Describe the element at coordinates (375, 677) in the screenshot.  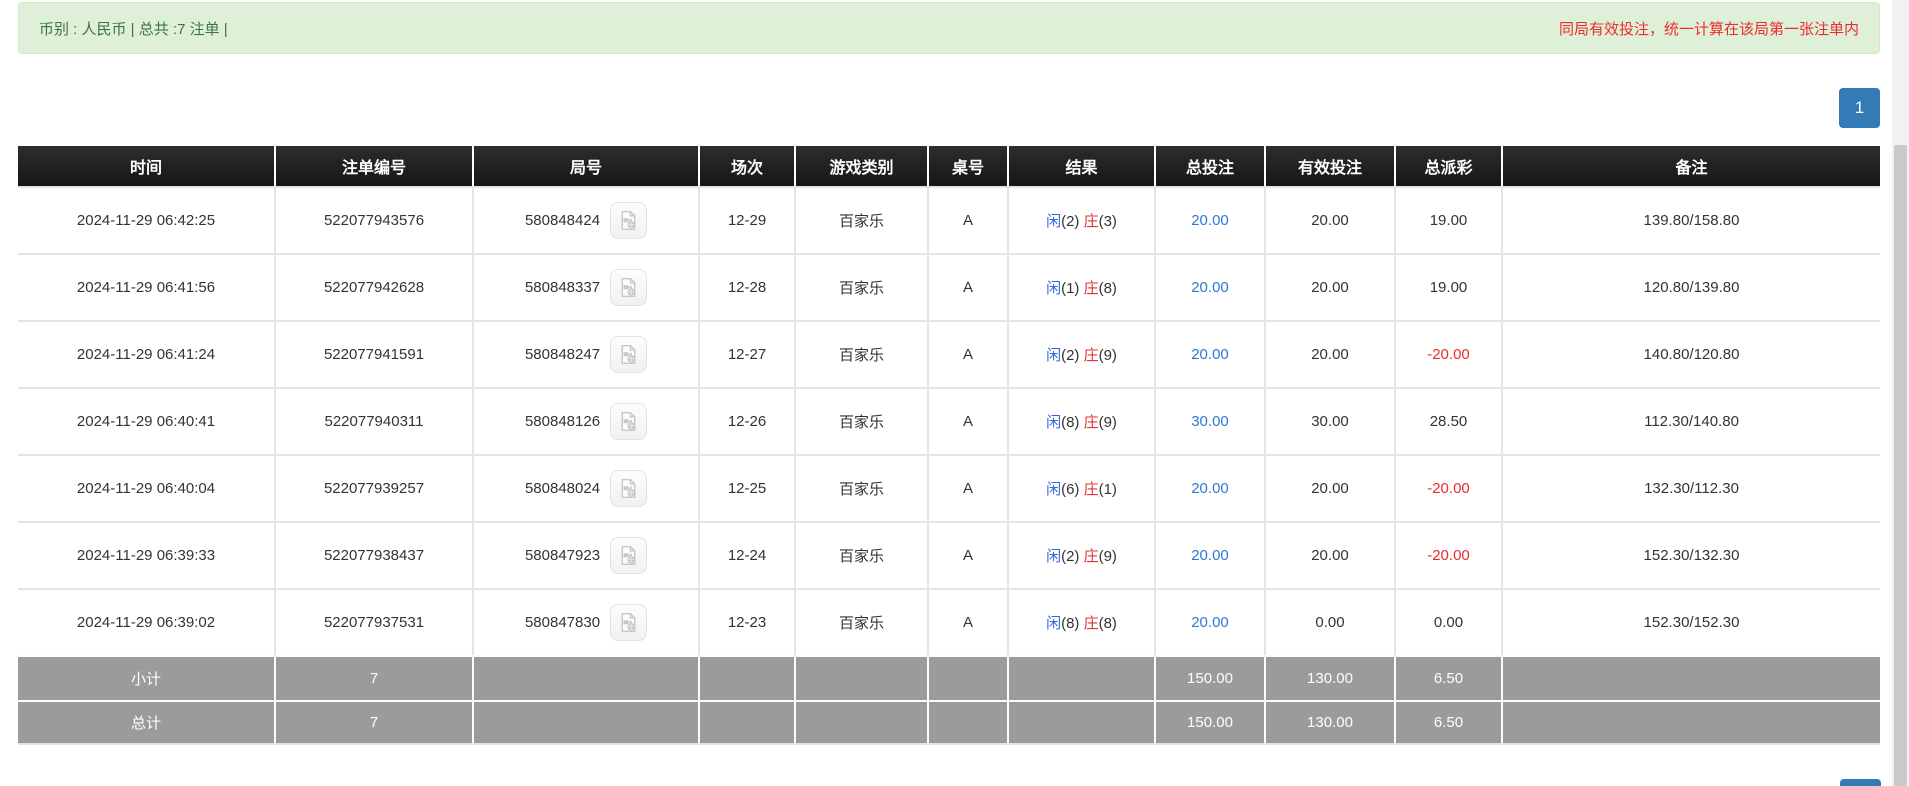
I see `subtotal-count: 7` at that location.